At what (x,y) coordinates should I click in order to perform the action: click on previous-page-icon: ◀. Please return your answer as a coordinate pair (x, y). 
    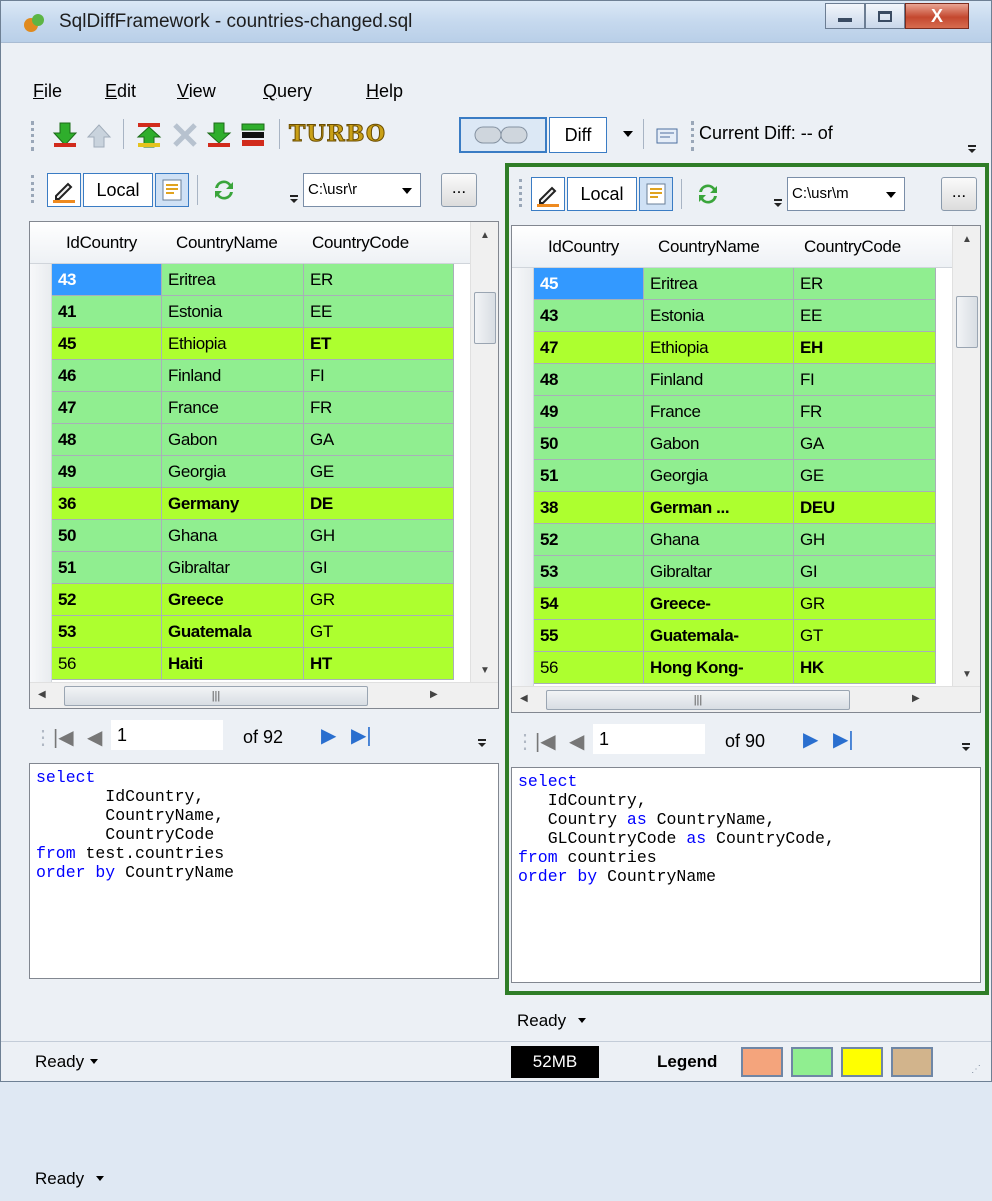
    Looking at the image, I should click on (94, 737).